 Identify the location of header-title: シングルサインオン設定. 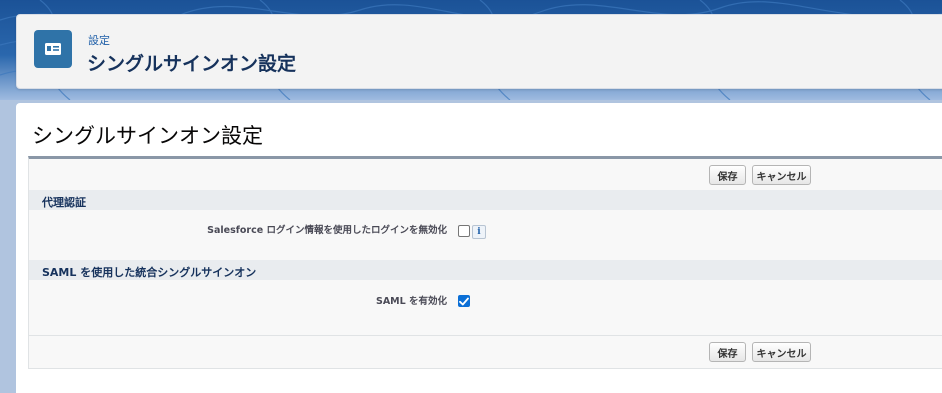
(192, 64).